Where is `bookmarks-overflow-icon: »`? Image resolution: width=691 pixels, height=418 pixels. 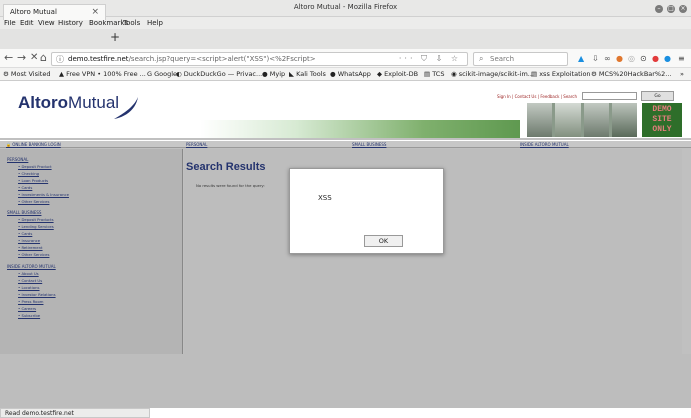
bookmarks-overflow-icon: » is located at coordinates (682, 74).